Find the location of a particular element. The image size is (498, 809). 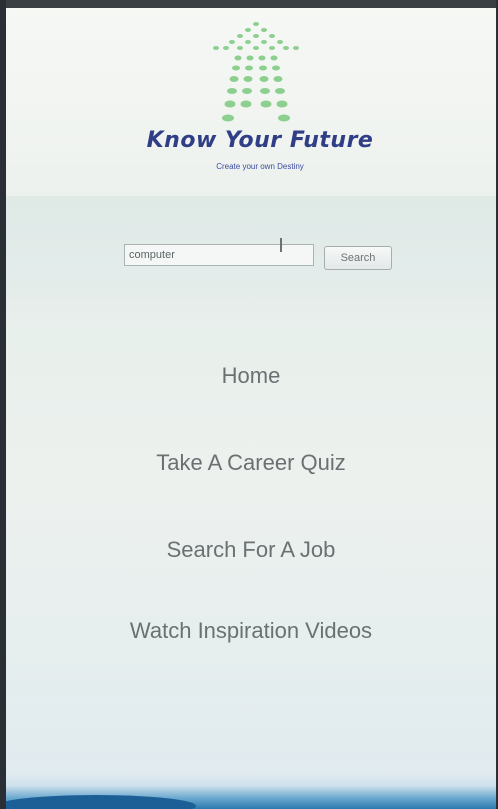

search-button: Search is located at coordinates (358, 258).